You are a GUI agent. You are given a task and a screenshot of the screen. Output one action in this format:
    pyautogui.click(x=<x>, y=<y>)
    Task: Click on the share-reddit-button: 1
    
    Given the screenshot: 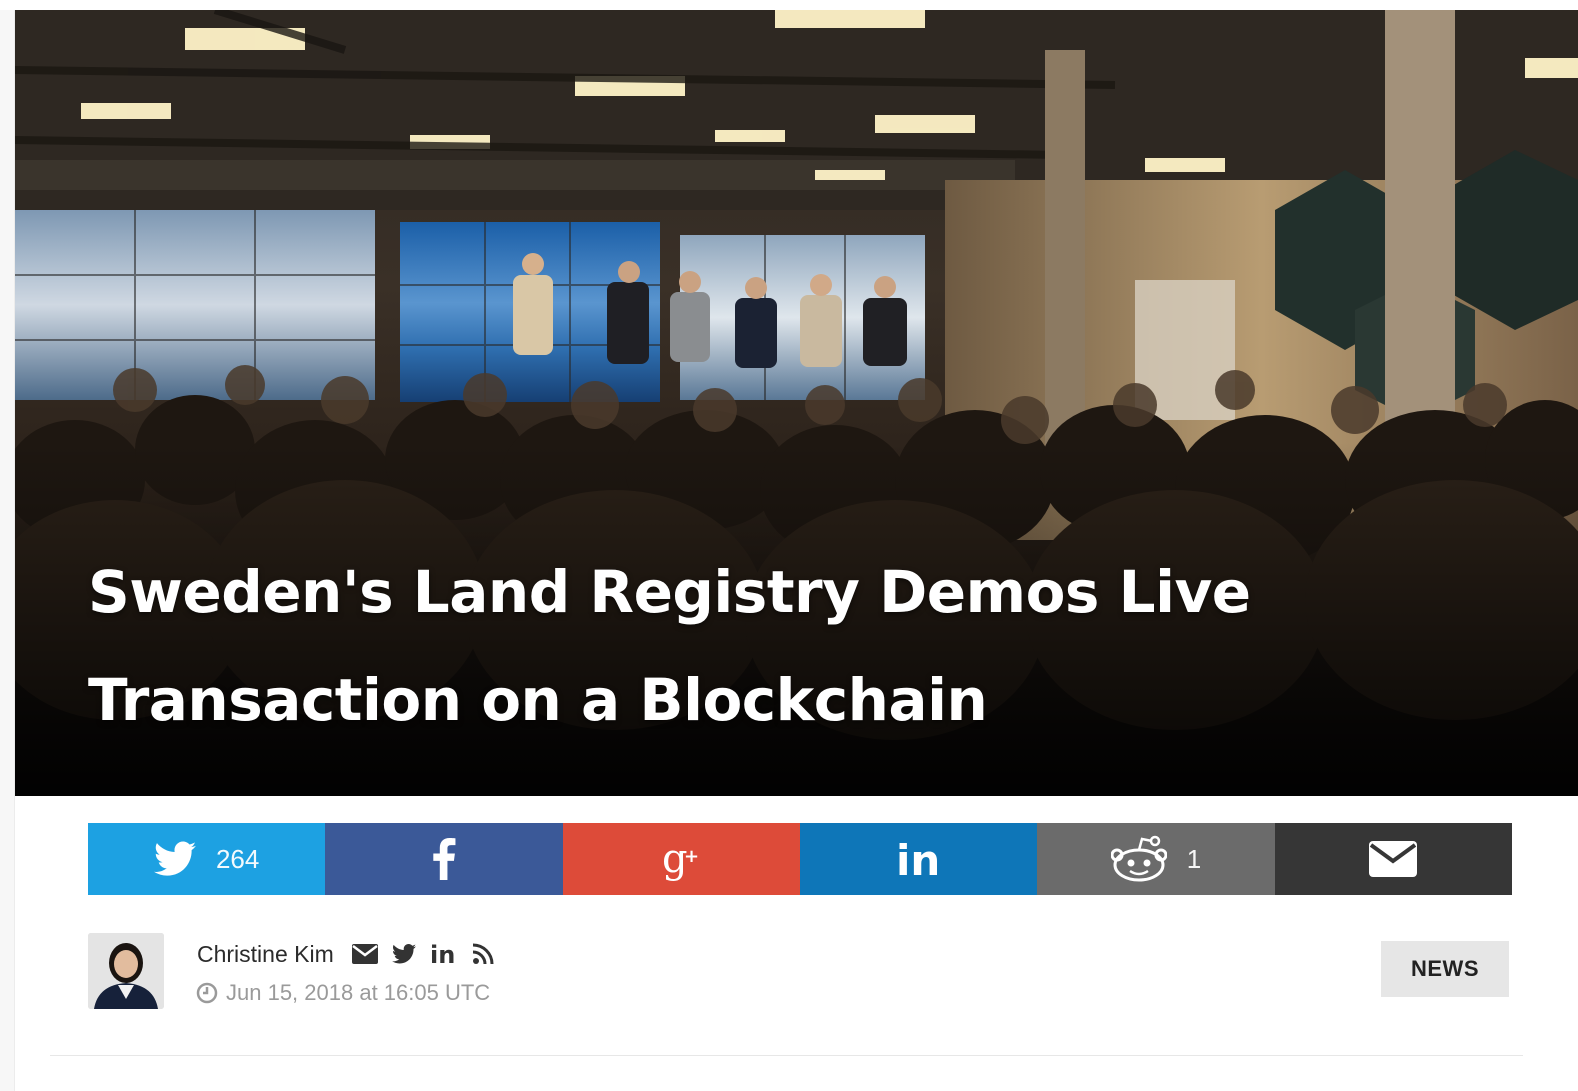 What is the action you would take?
    pyautogui.click(x=1156, y=859)
    